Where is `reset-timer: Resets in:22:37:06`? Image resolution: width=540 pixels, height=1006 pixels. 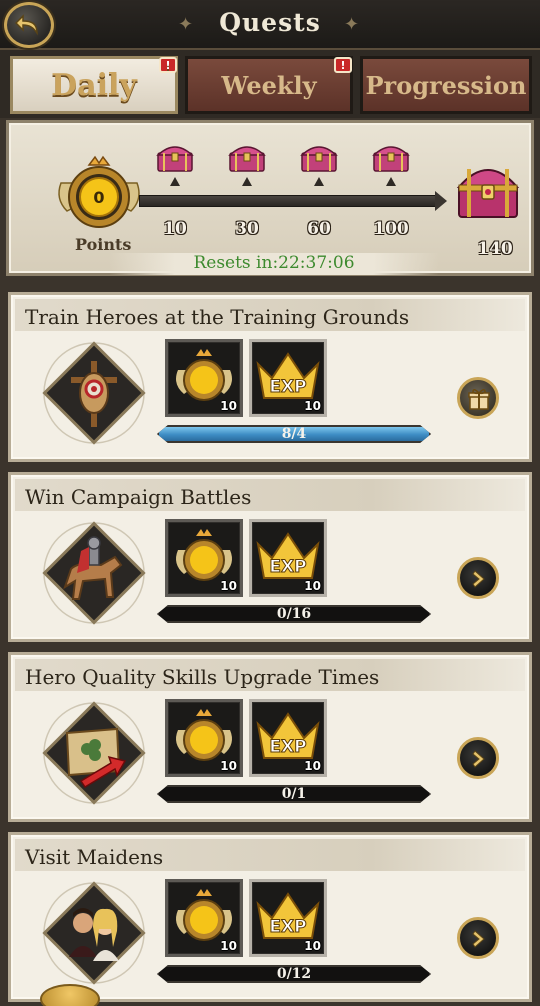 reset-timer: Resets in:22:37:06 is located at coordinates (274, 264).